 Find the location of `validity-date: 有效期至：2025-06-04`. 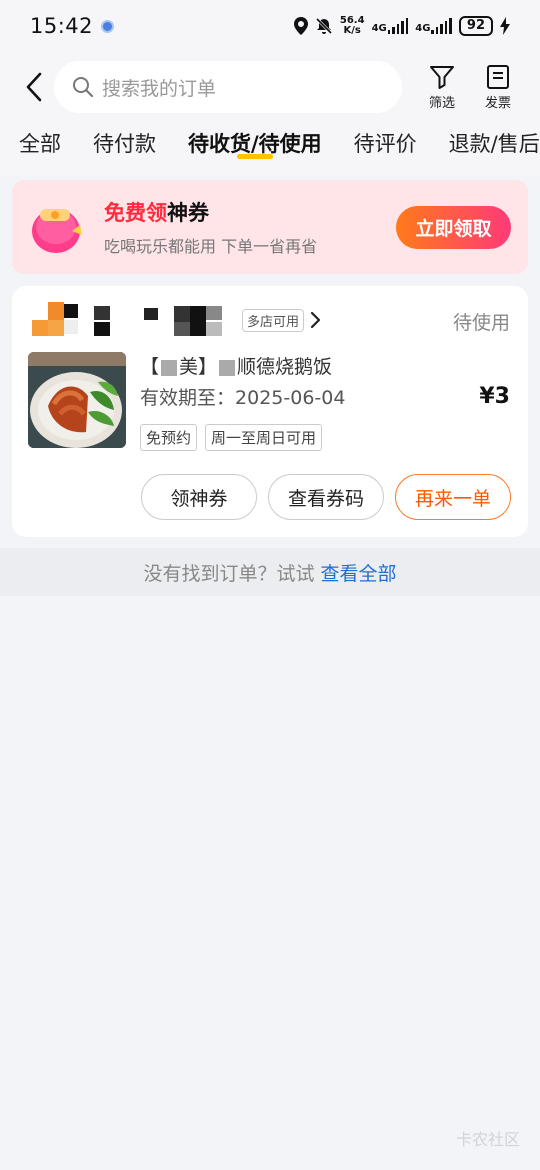

validity-date: 有效期至：2025-06-04 is located at coordinates (243, 398).